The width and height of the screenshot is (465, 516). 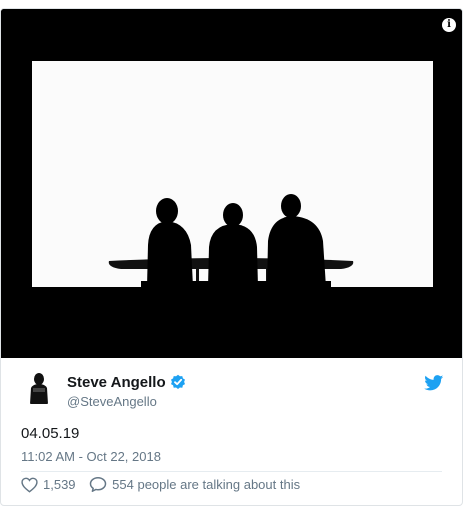 What do you see at coordinates (91, 456) in the screenshot?
I see `tweet-timestamp: 11:02 AM - Oct 22, 2018` at bounding box center [91, 456].